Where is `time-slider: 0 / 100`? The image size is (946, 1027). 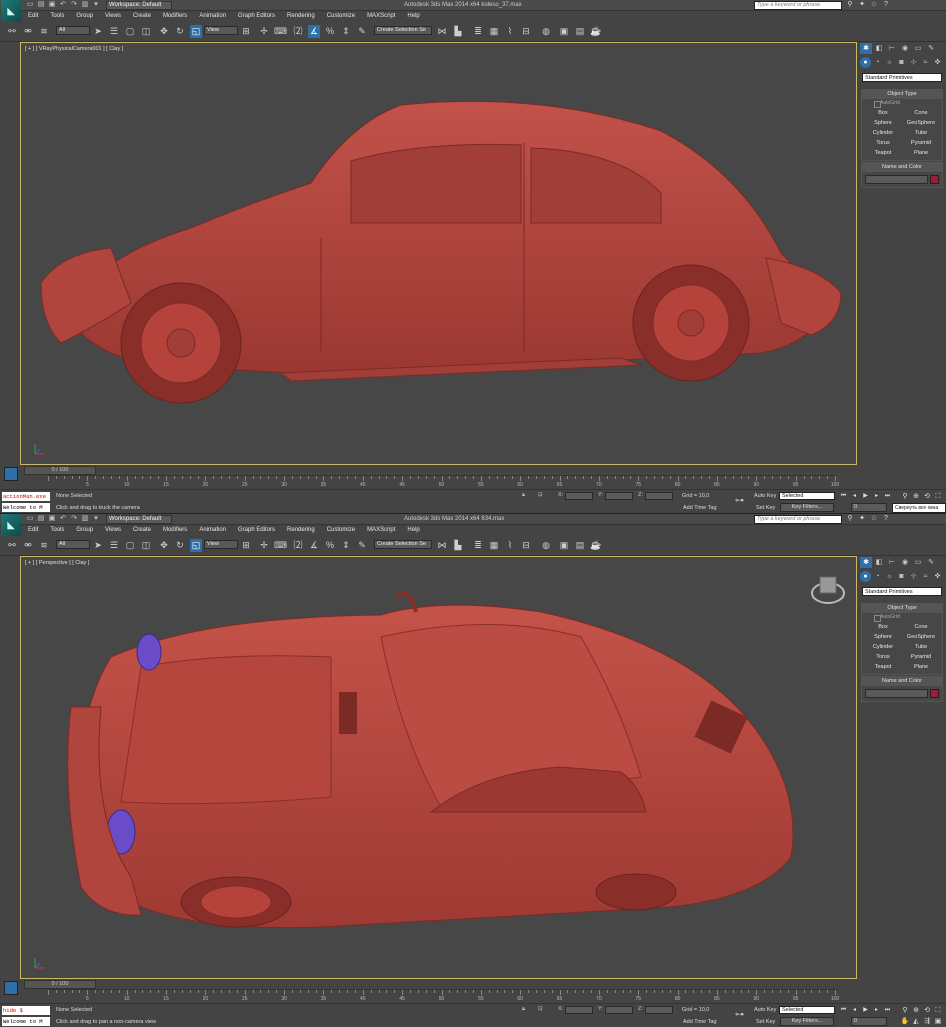 time-slider: 0 / 100 is located at coordinates (60, 470).